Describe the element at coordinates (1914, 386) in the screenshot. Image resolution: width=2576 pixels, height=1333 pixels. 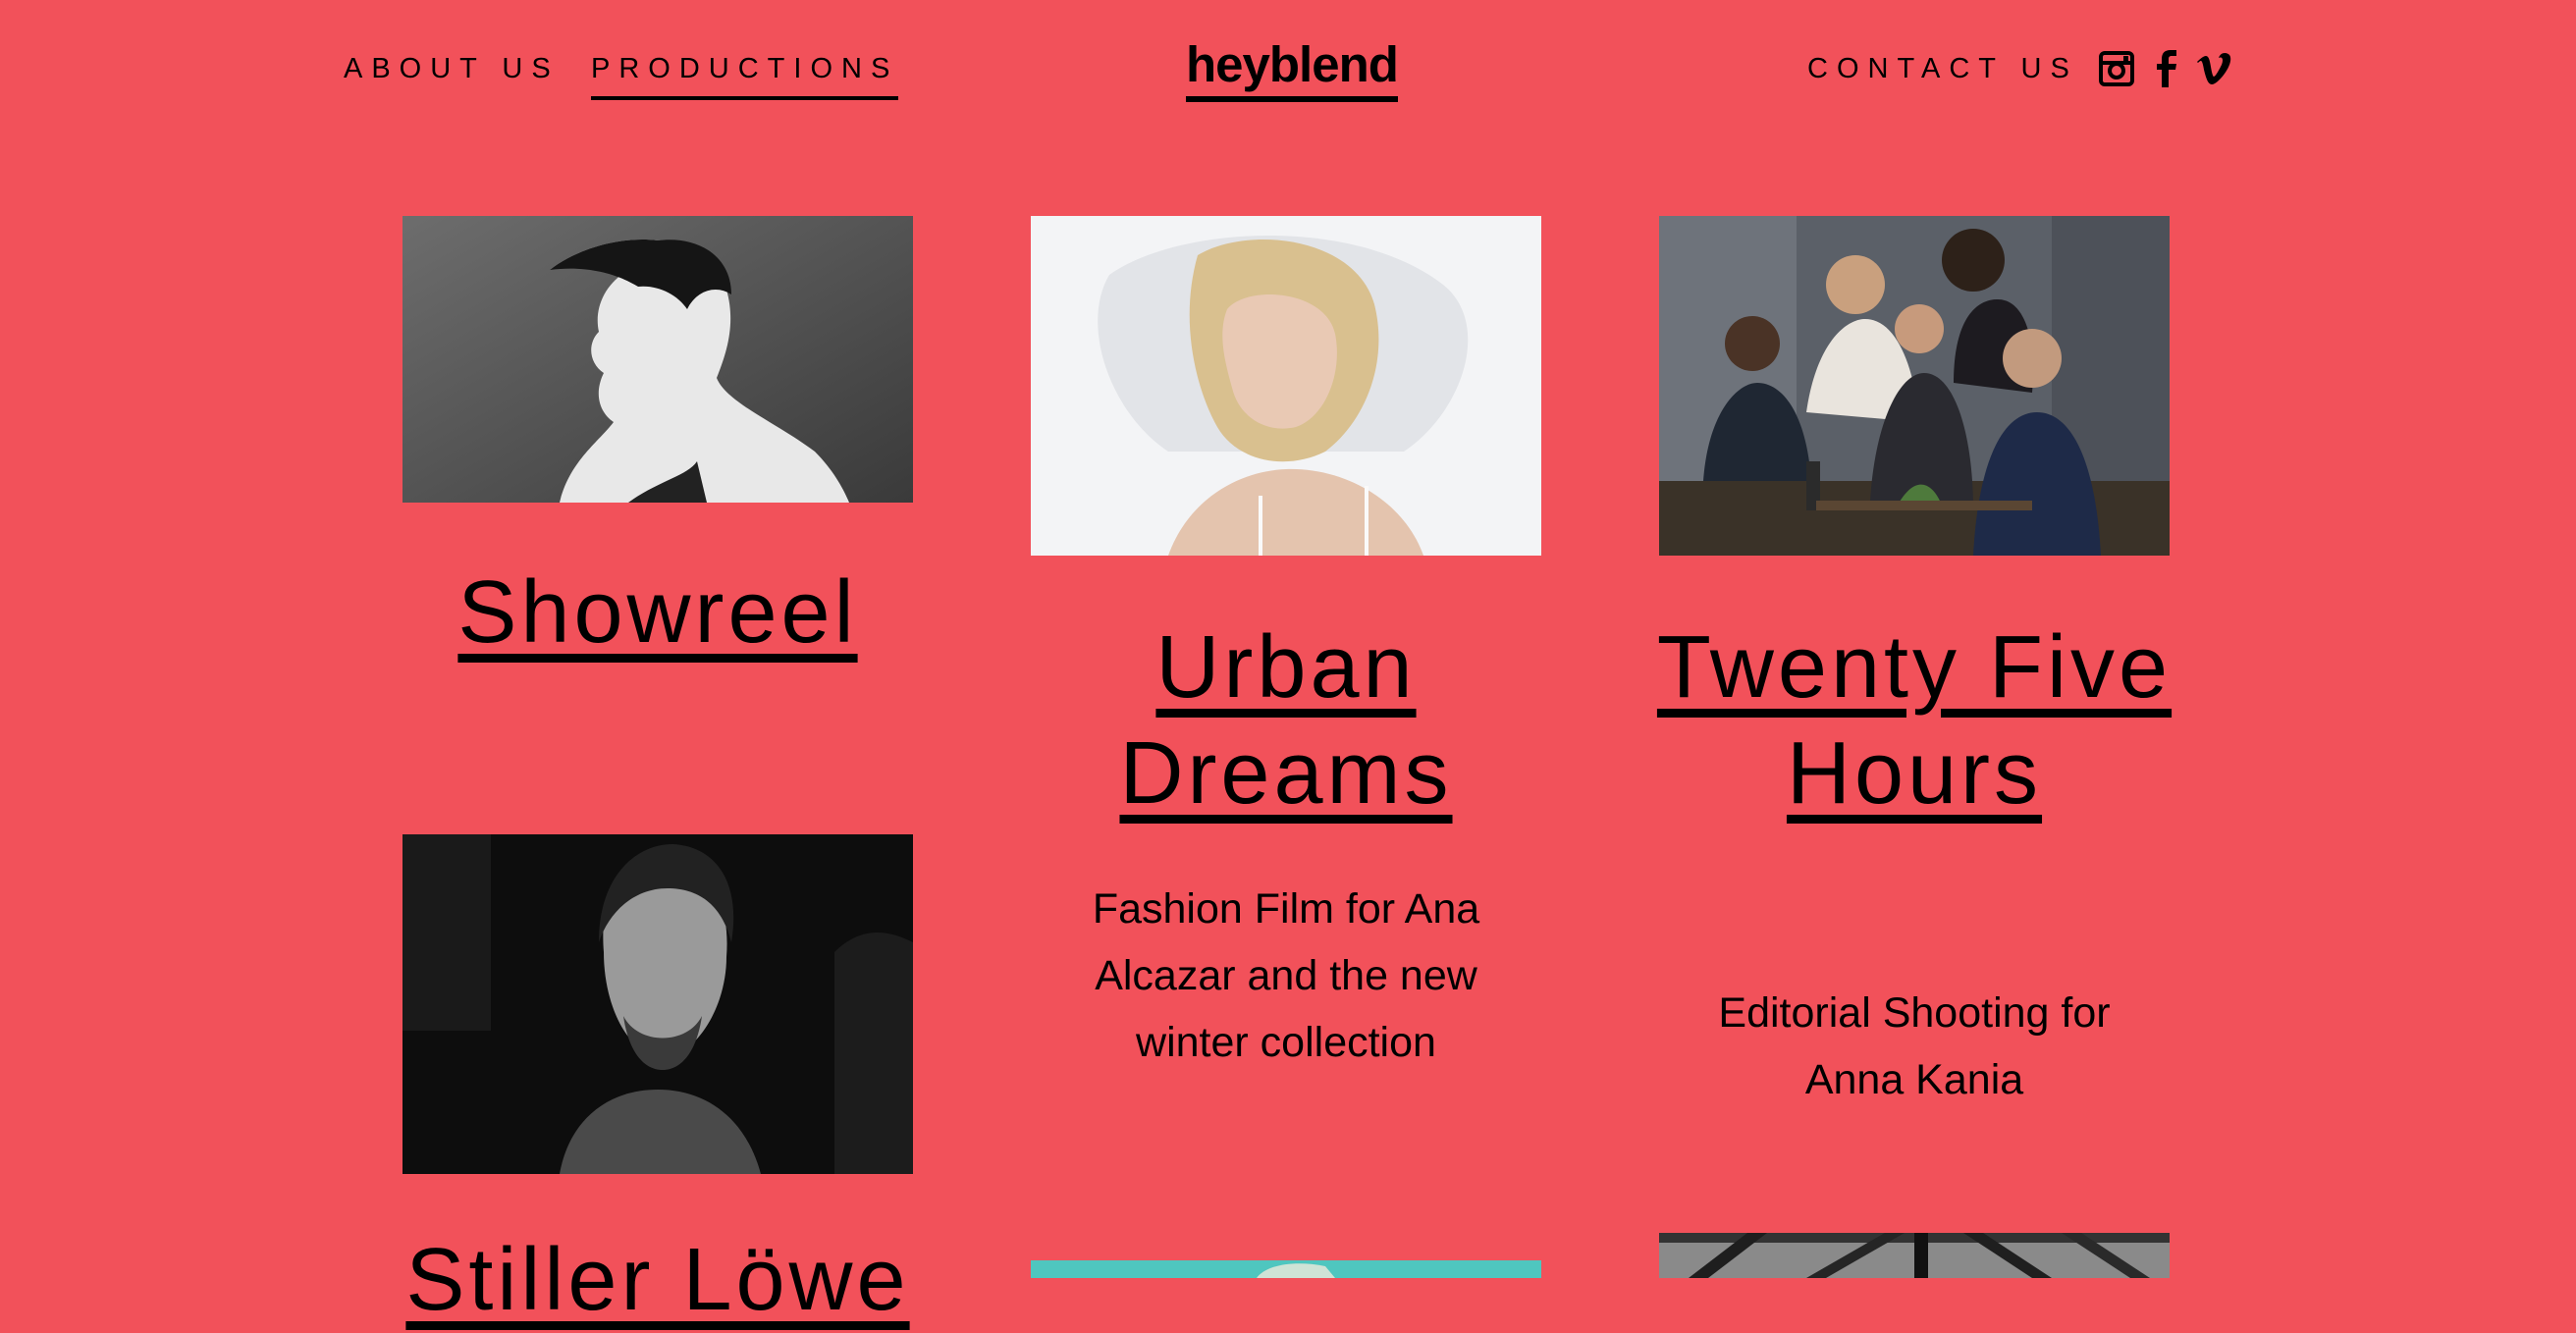
I see `twenty-five-hours-thumbnail` at that location.